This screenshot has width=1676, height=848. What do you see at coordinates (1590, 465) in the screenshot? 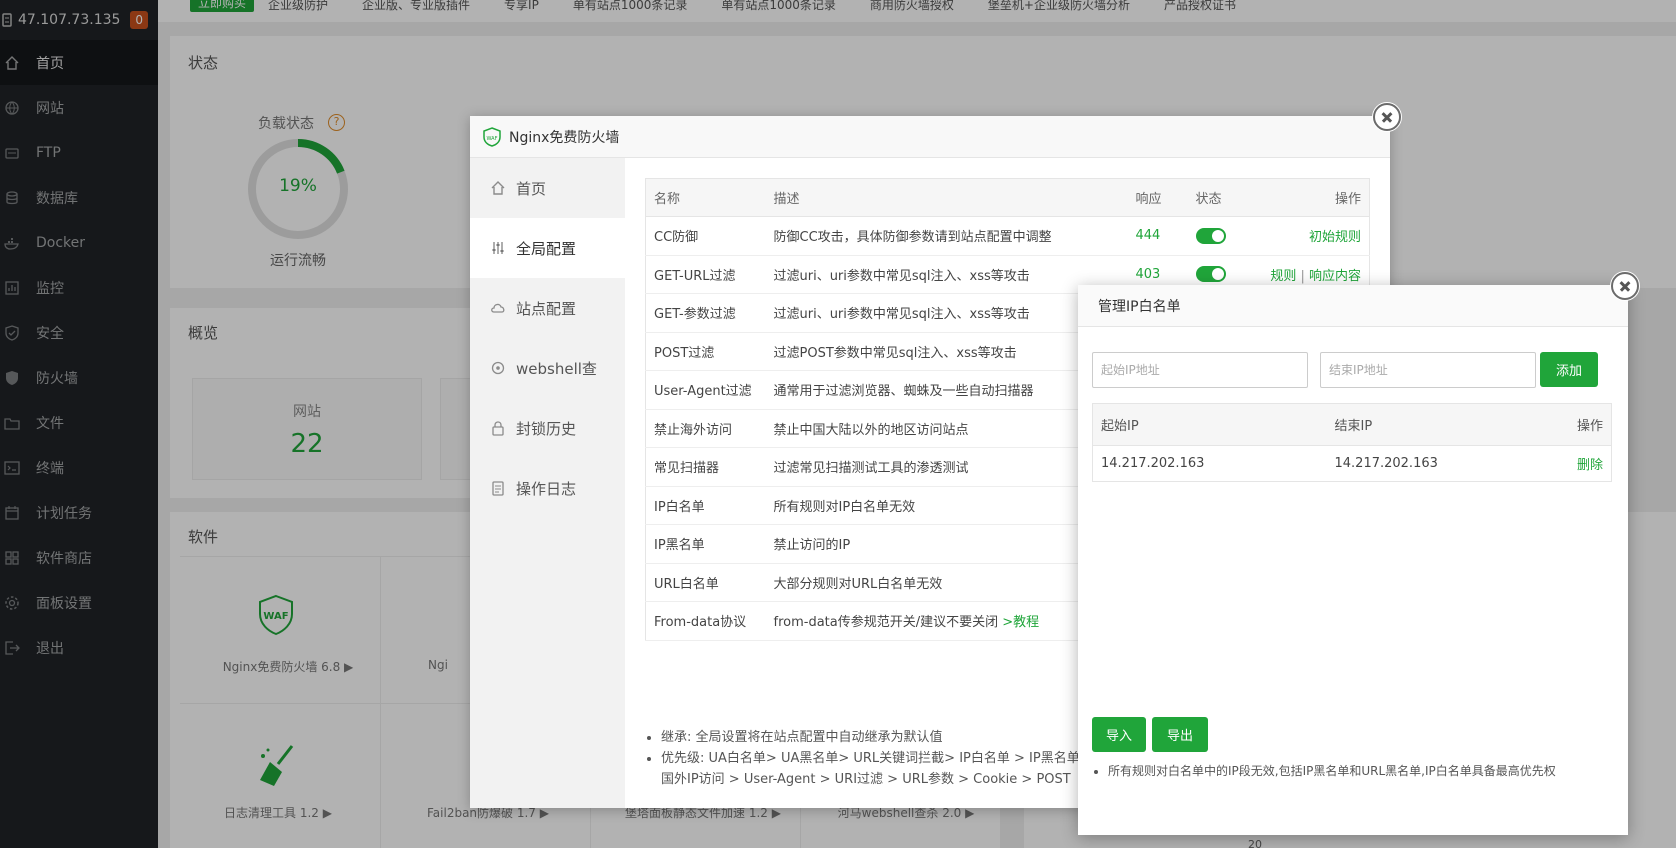
I see `delete-link: 删除` at bounding box center [1590, 465].